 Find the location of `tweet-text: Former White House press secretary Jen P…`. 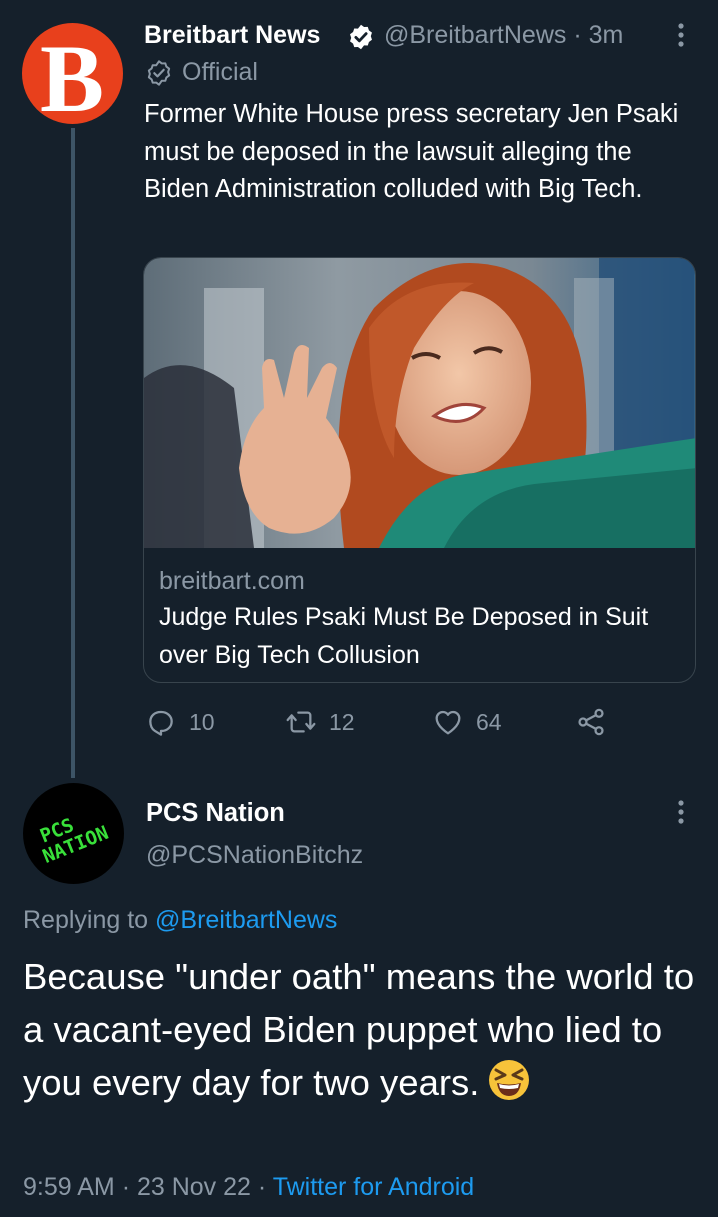

tweet-text: Former White House press secretary Jen P… is located at coordinates (411, 151).